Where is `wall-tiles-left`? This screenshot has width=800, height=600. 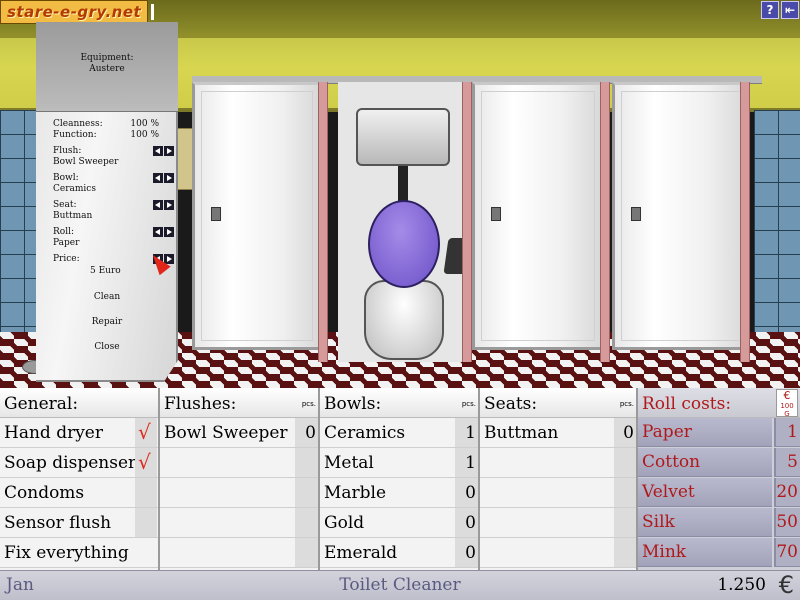
wall-tiles-left is located at coordinates (20, 225).